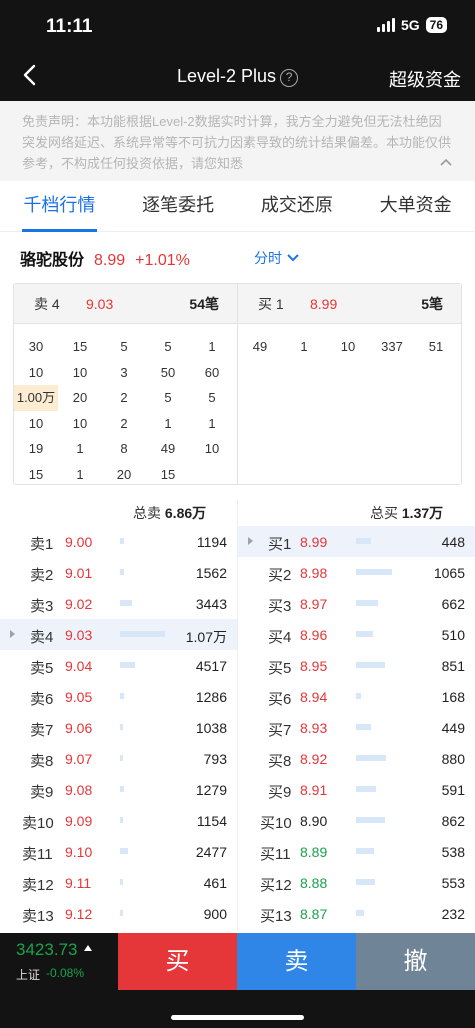 Image resolution: width=475 pixels, height=1028 pixels. What do you see at coordinates (356, 603) in the screenshot?
I see `buy-level-row: 买3 8.97 662` at bounding box center [356, 603].